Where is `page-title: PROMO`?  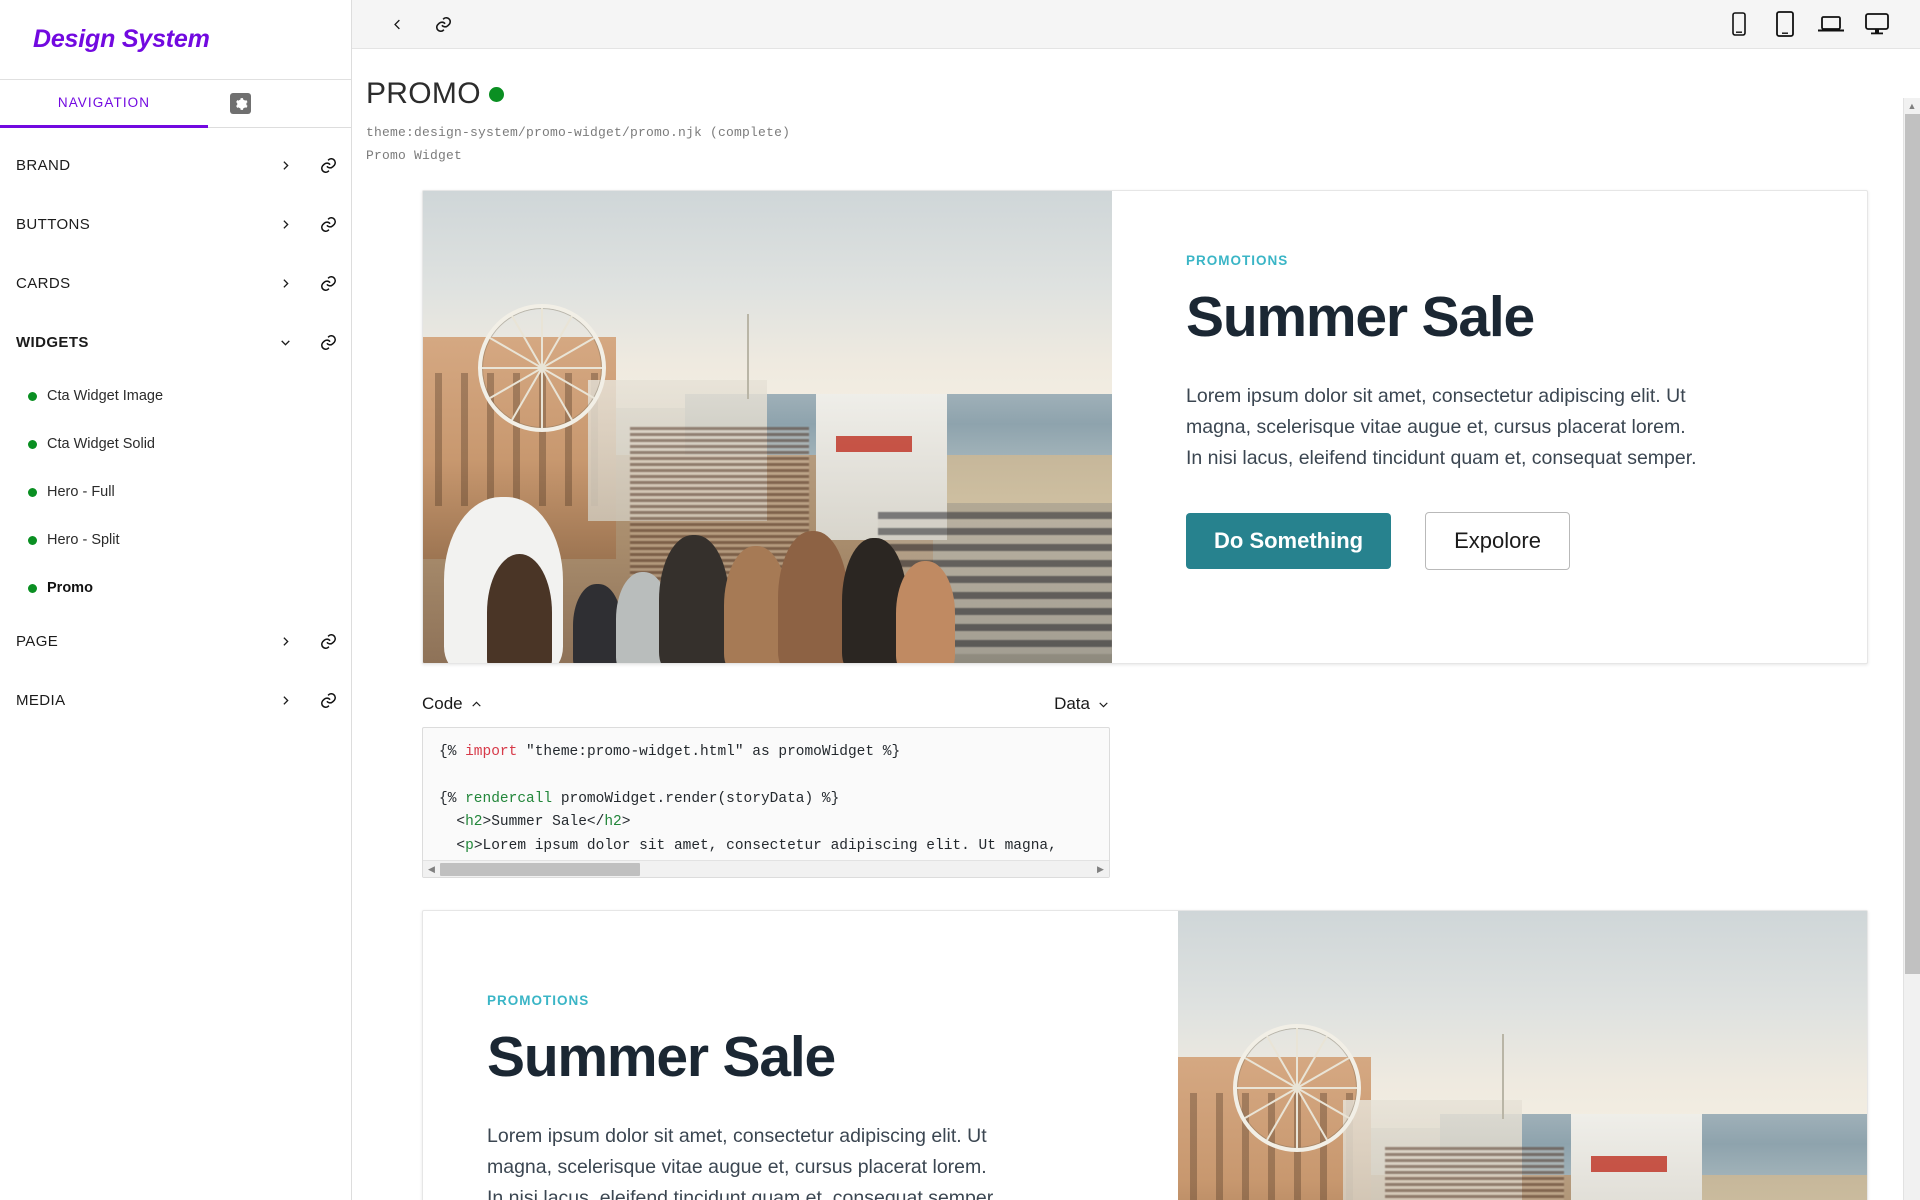 page-title: PROMO is located at coordinates (1117, 94).